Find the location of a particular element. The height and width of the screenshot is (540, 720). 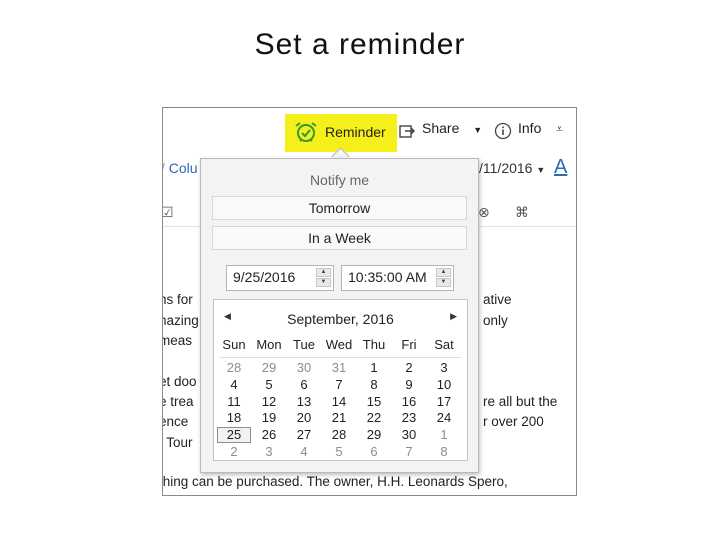

weekday-header: Sun is located at coordinates (234, 344).